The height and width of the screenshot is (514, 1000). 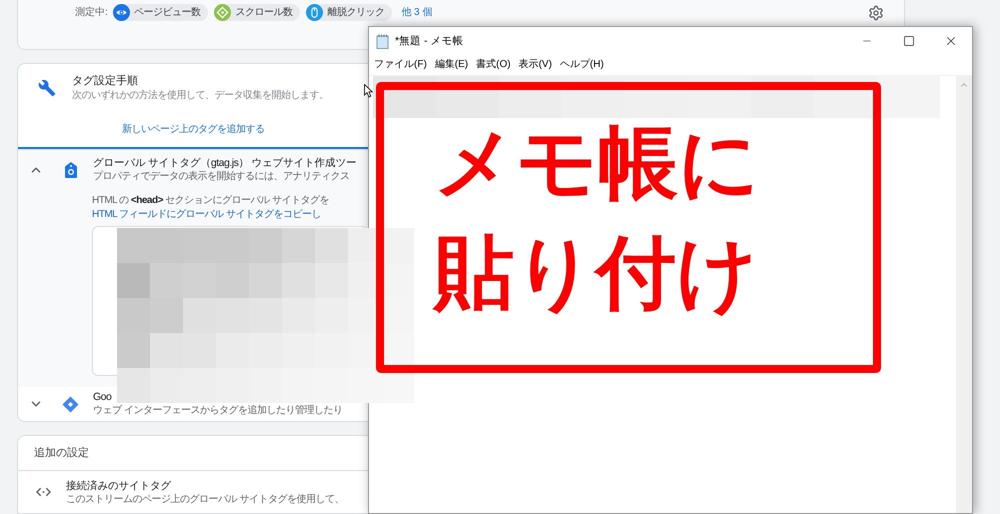 What do you see at coordinates (205, 499) in the screenshot?
I see `item-subtitle: このストリームのページ上のグローバル サイトタグを使用して、` at bounding box center [205, 499].